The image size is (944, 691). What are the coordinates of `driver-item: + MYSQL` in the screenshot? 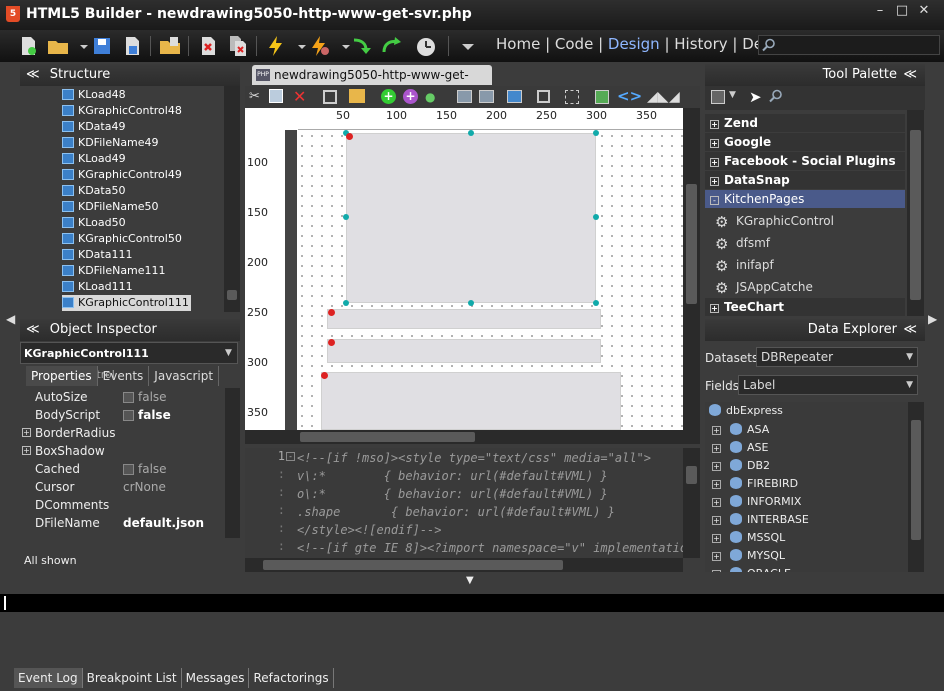 It's located at (748, 556).